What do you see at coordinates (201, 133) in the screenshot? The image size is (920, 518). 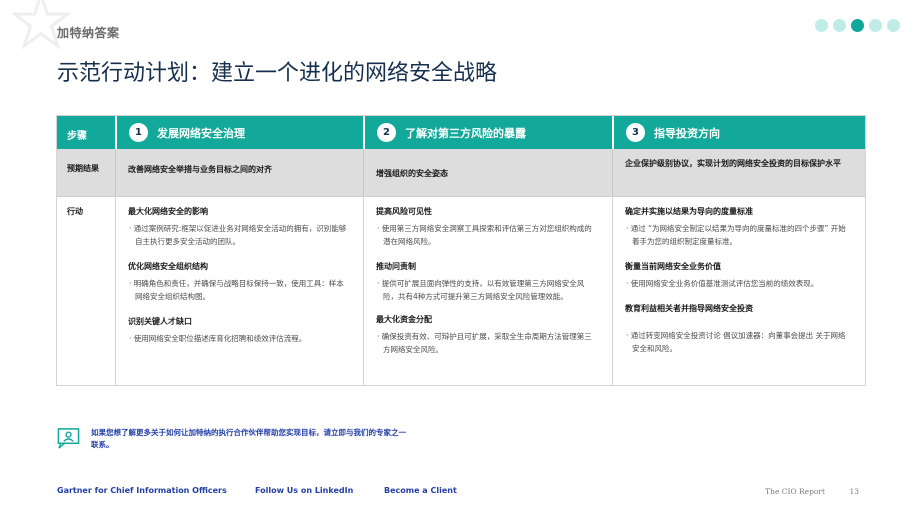 I see `step-label: 发展网络安全治理` at bounding box center [201, 133].